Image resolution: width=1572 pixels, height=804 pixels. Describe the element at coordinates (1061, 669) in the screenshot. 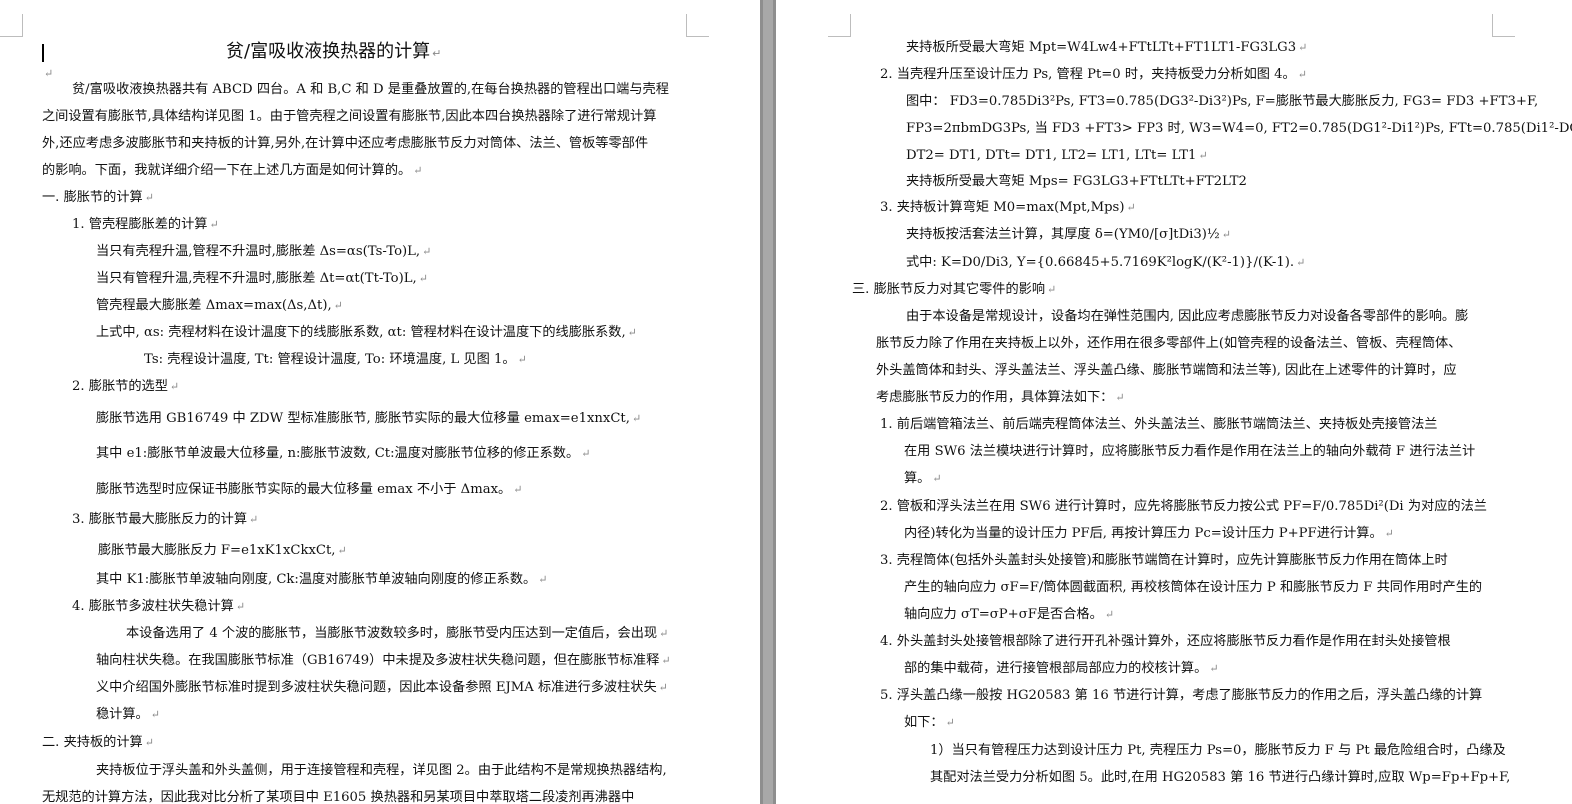

I see `text-line: 部的集中载荷，进行接管根部局部应力的校核计算。 ↵` at that location.